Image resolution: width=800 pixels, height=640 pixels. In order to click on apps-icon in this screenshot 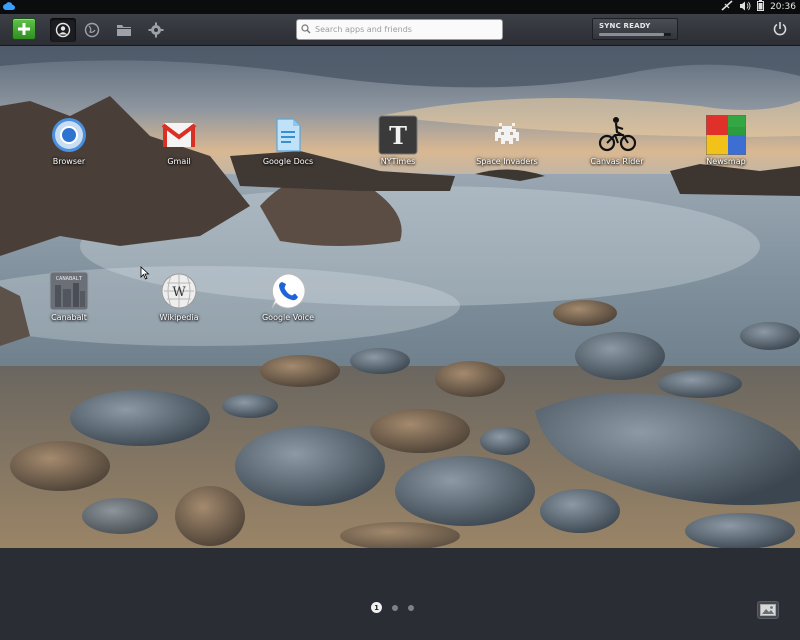, I will do `click(63, 30)`.